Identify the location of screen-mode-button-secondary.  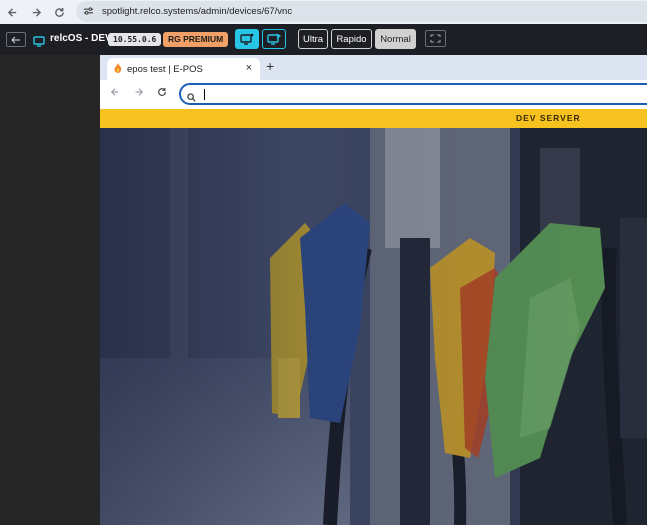
(274, 39).